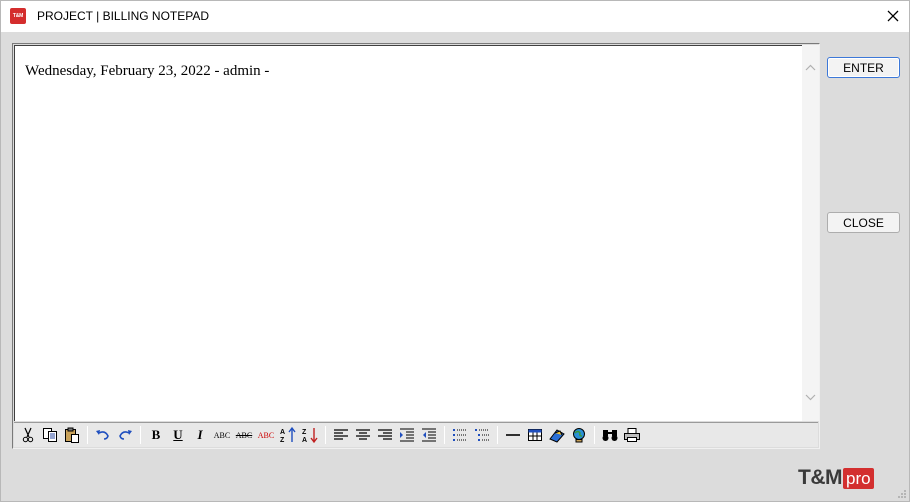 Image resolution: width=910 pixels, height=502 pixels. I want to click on outdent-button, so click(429, 435).